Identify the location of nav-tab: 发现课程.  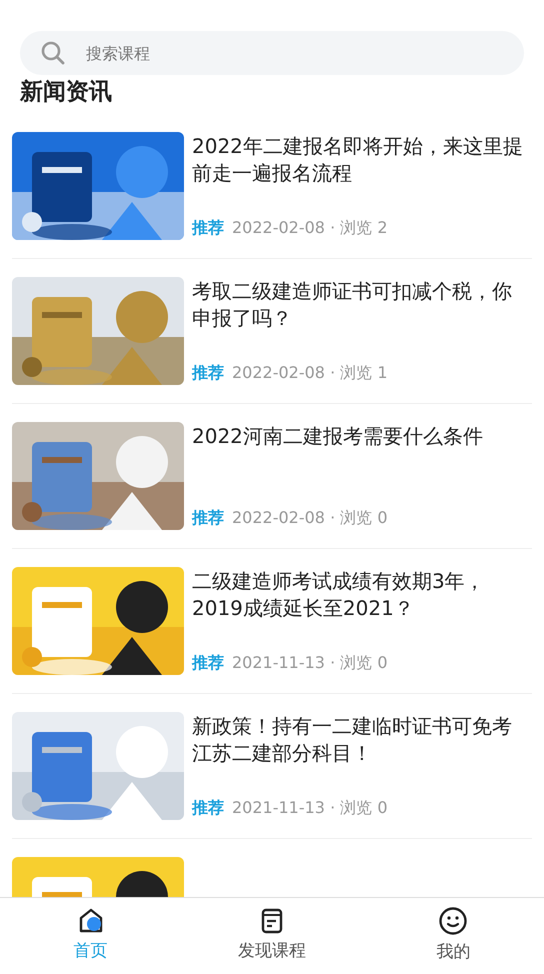
(272, 936).